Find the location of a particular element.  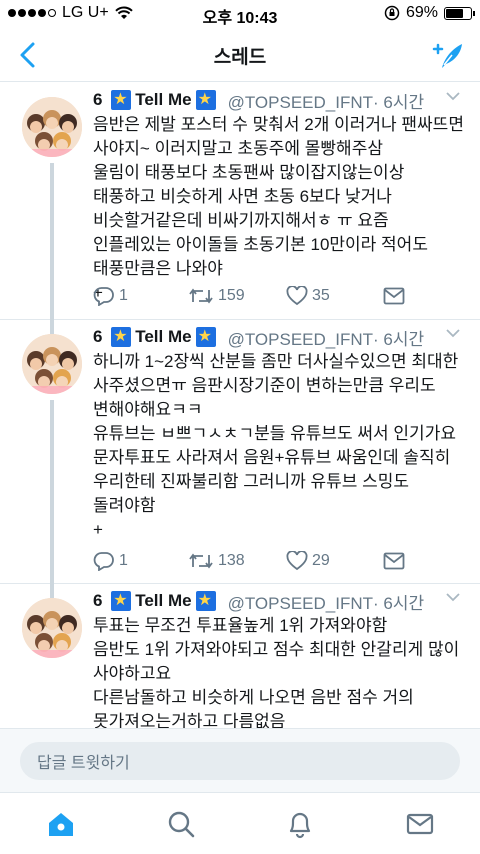

retweet-count: 138 is located at coordinates (231, 560).